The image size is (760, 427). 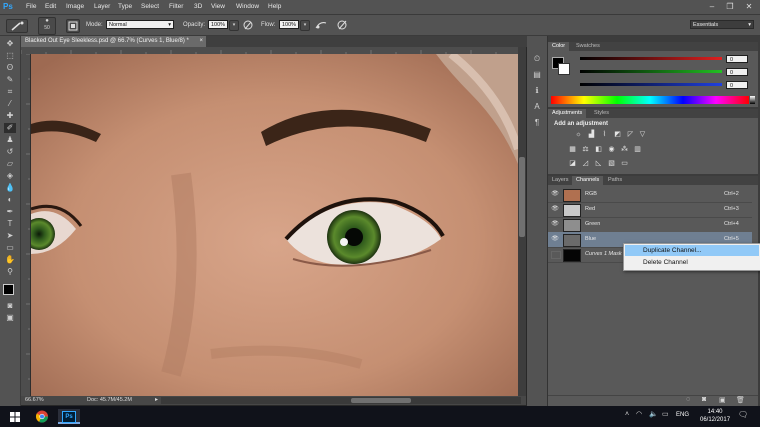 I want to click on menu-view: View, so click(x=218, y=7).